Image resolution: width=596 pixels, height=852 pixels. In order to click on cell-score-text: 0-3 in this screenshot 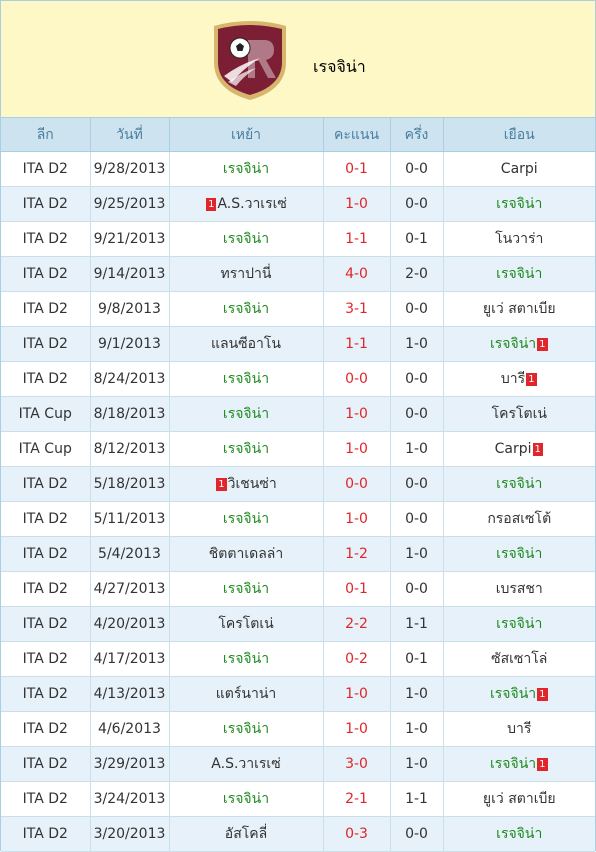, I will do `click(356, 834)`.